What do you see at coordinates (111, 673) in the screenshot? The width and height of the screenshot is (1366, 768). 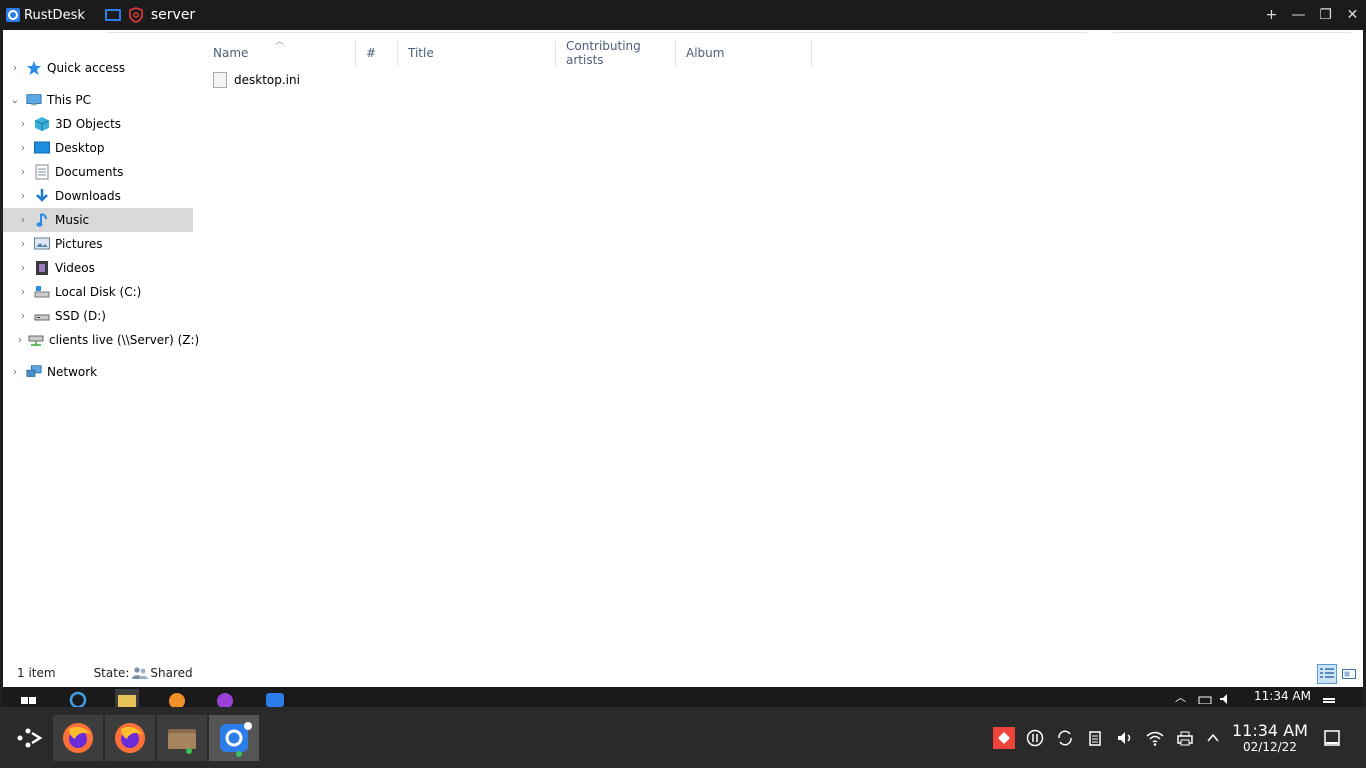 I see `state-label: State:` at bounding box center [111, 673].